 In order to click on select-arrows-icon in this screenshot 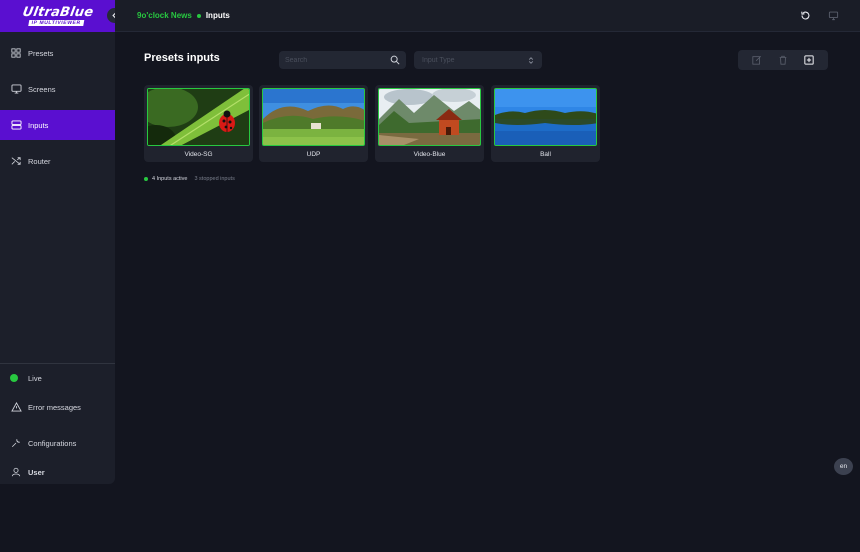, I will do `click(531, 60)`.